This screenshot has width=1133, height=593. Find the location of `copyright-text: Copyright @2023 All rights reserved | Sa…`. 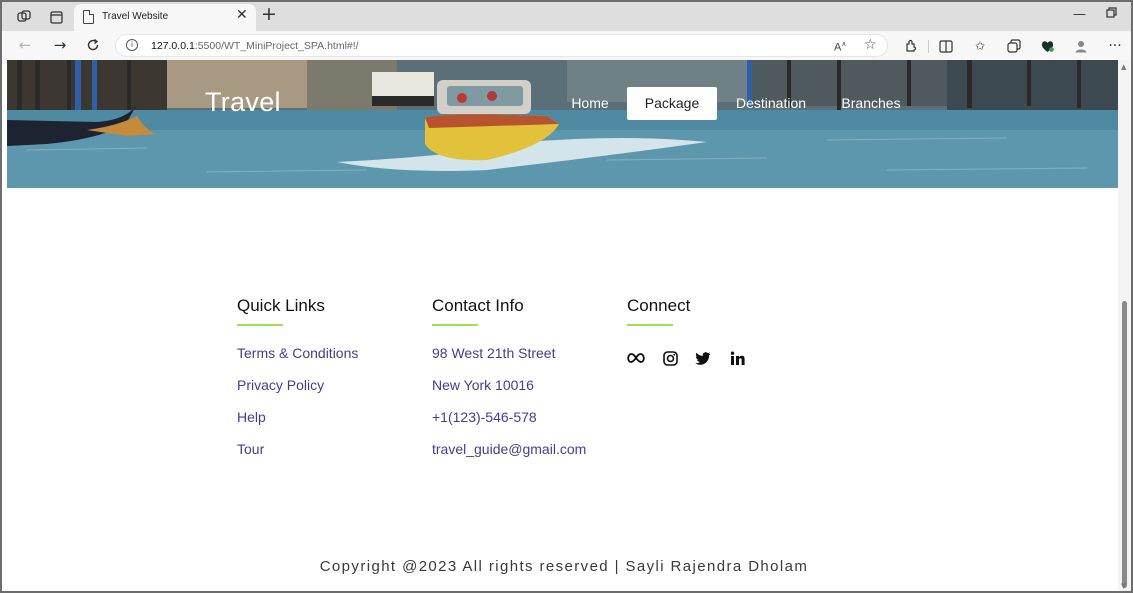

copyright-text: Copyright @2023 All rights reserved | Sa… is located at coordinates (564, 566).